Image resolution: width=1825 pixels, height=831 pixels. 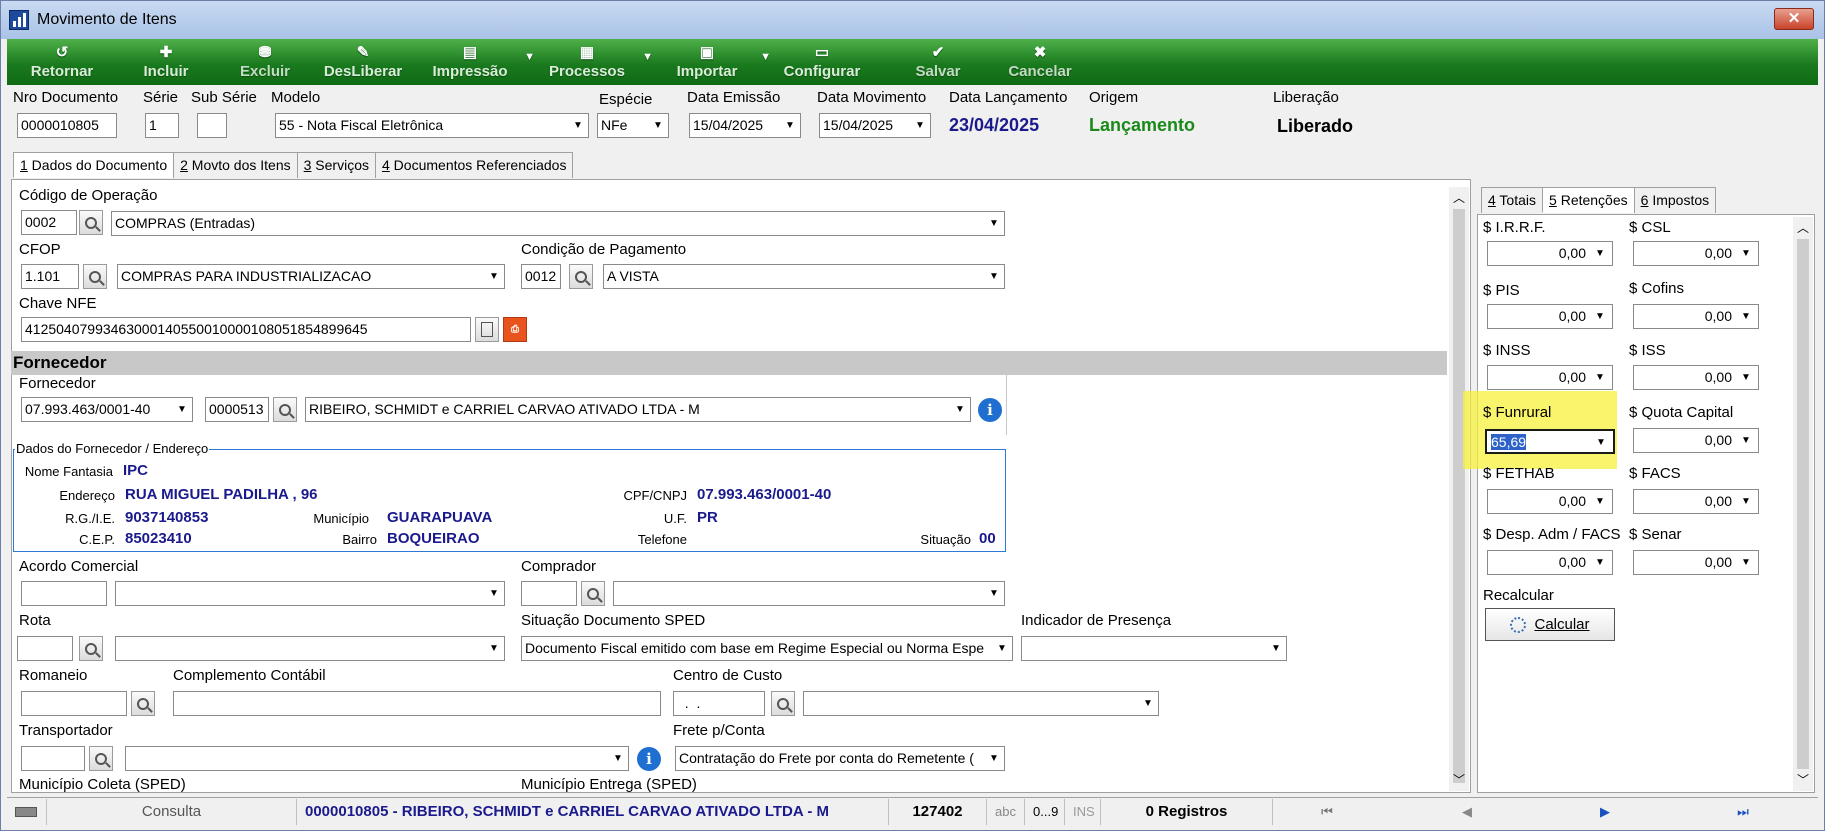 What do you see at coordinates (541, 276) in the screenshot?
I see `condicao-pagamento-input: 0012` at bounding box center [541, 276].